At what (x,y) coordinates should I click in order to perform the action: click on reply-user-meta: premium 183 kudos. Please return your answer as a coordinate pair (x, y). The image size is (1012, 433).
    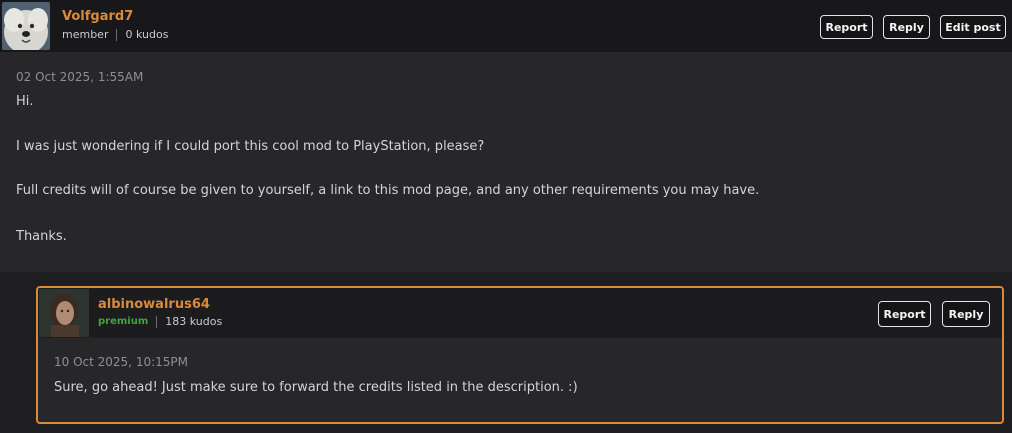
    Looking at the image, I should click on (160, 321).